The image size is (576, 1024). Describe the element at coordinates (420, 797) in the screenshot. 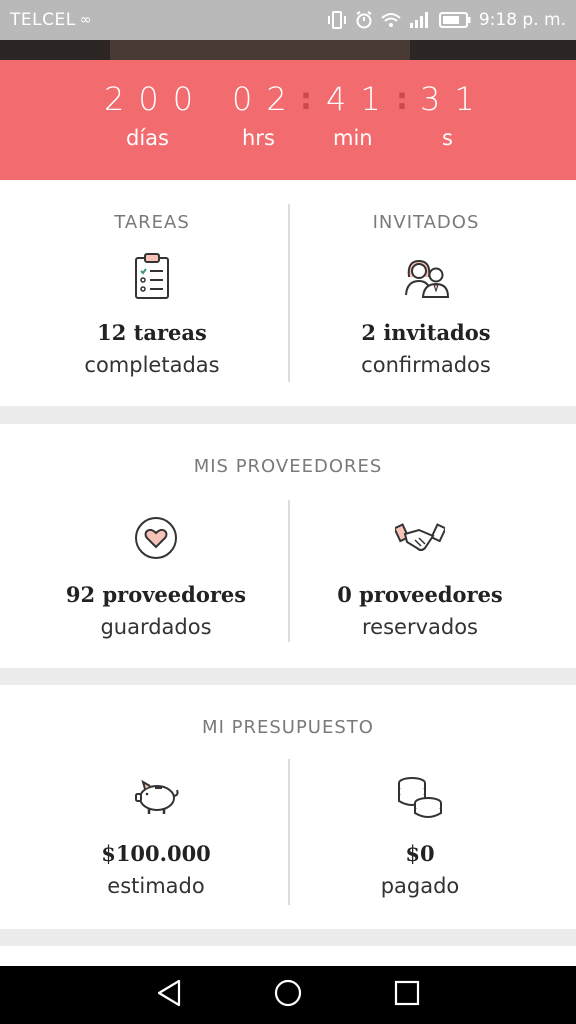

I see `coins-stack-icon` at that location.